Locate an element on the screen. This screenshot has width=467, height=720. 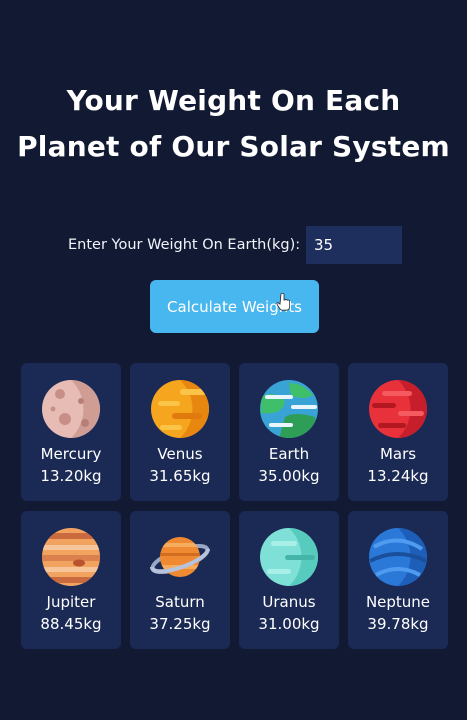
planet-card-venus: Venus 31.65kg is located at coordinates (180, 432).